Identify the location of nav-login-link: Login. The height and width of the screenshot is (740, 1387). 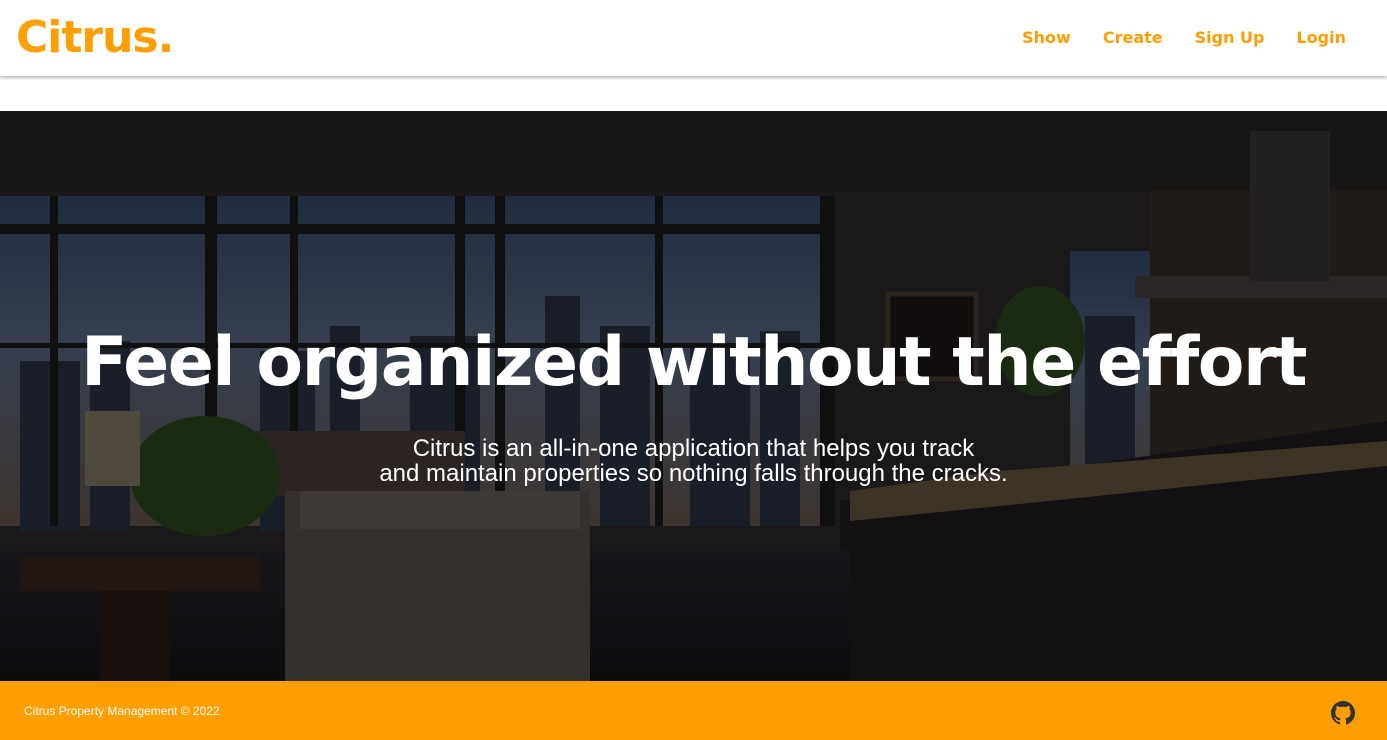
(1321, 38).